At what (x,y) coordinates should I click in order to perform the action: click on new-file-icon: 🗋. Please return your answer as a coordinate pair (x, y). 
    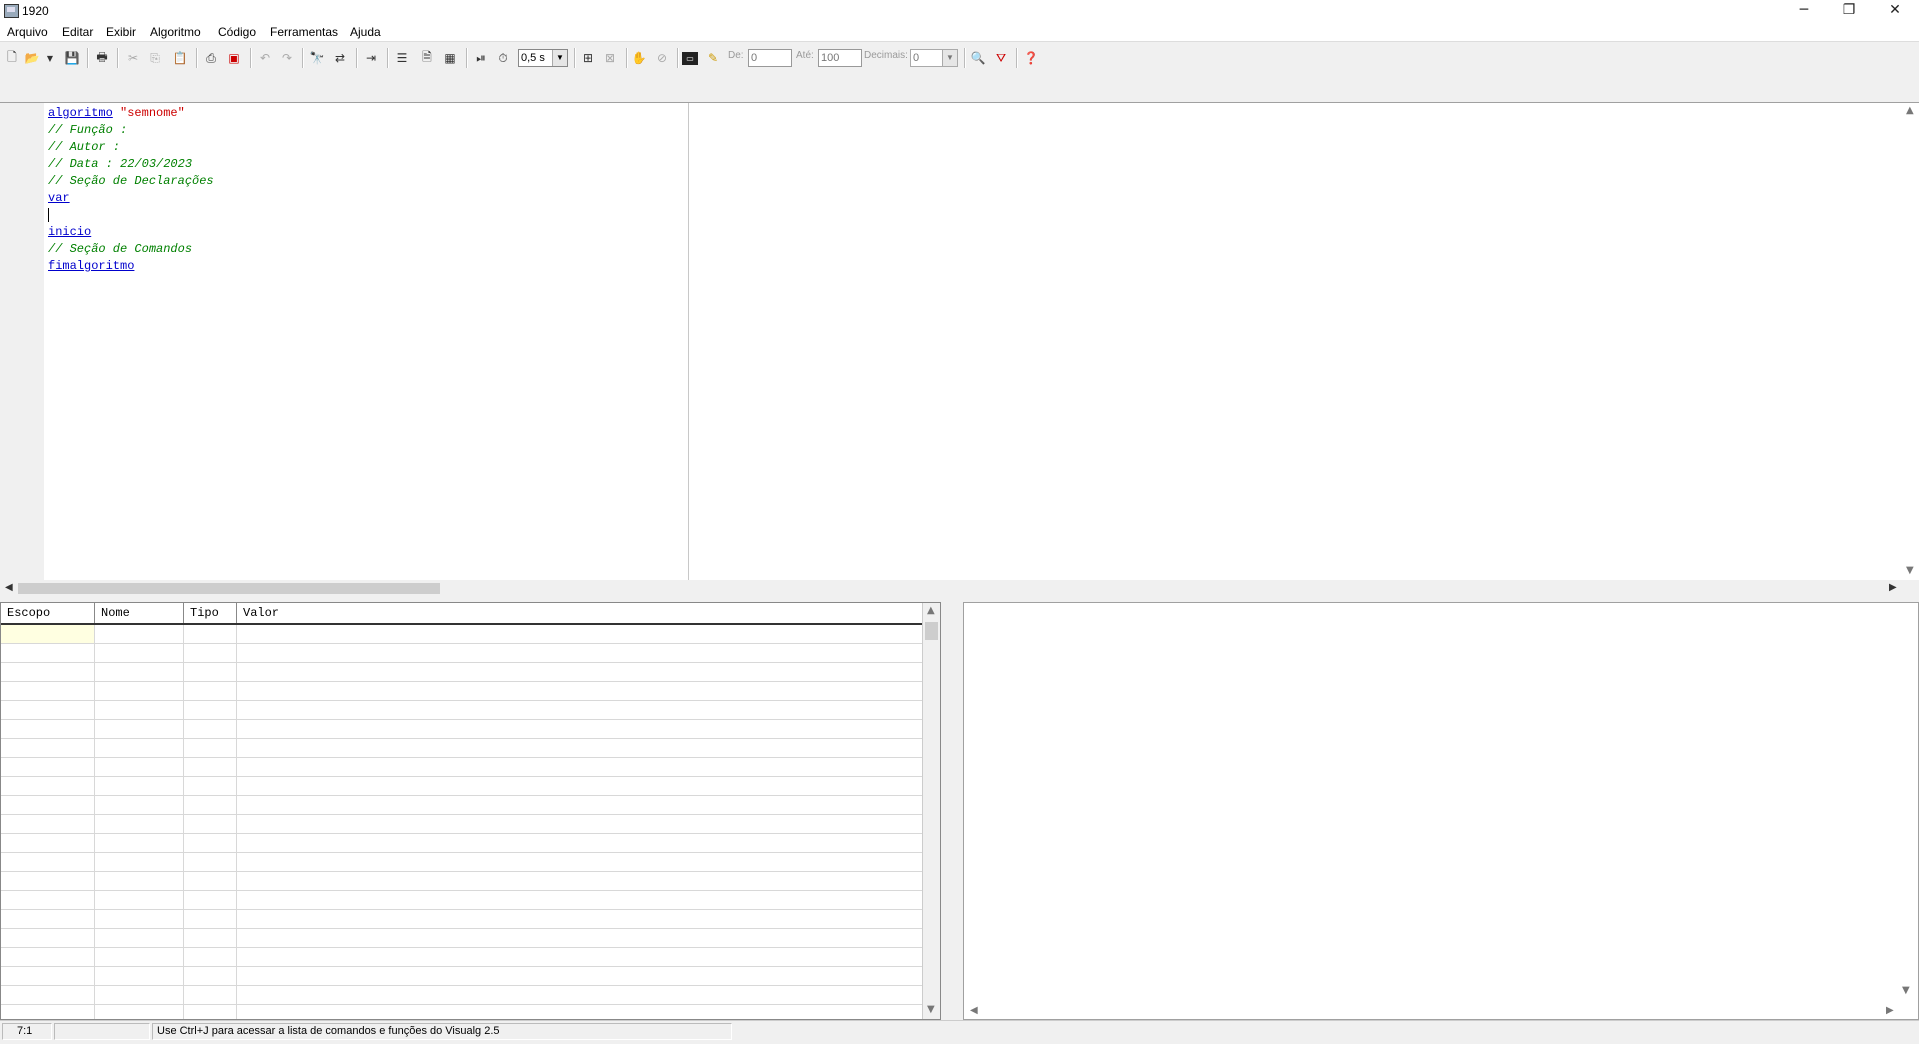
    Looking at the image, I should click on (12, 58).